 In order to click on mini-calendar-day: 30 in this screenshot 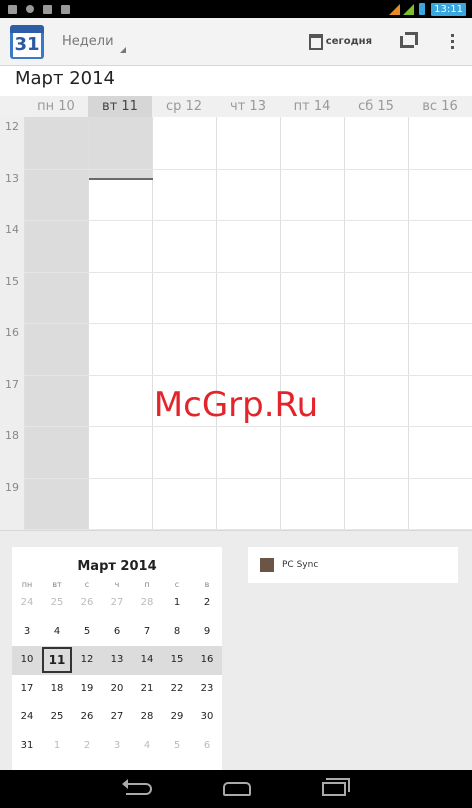, I will do `click(207, 717)`.